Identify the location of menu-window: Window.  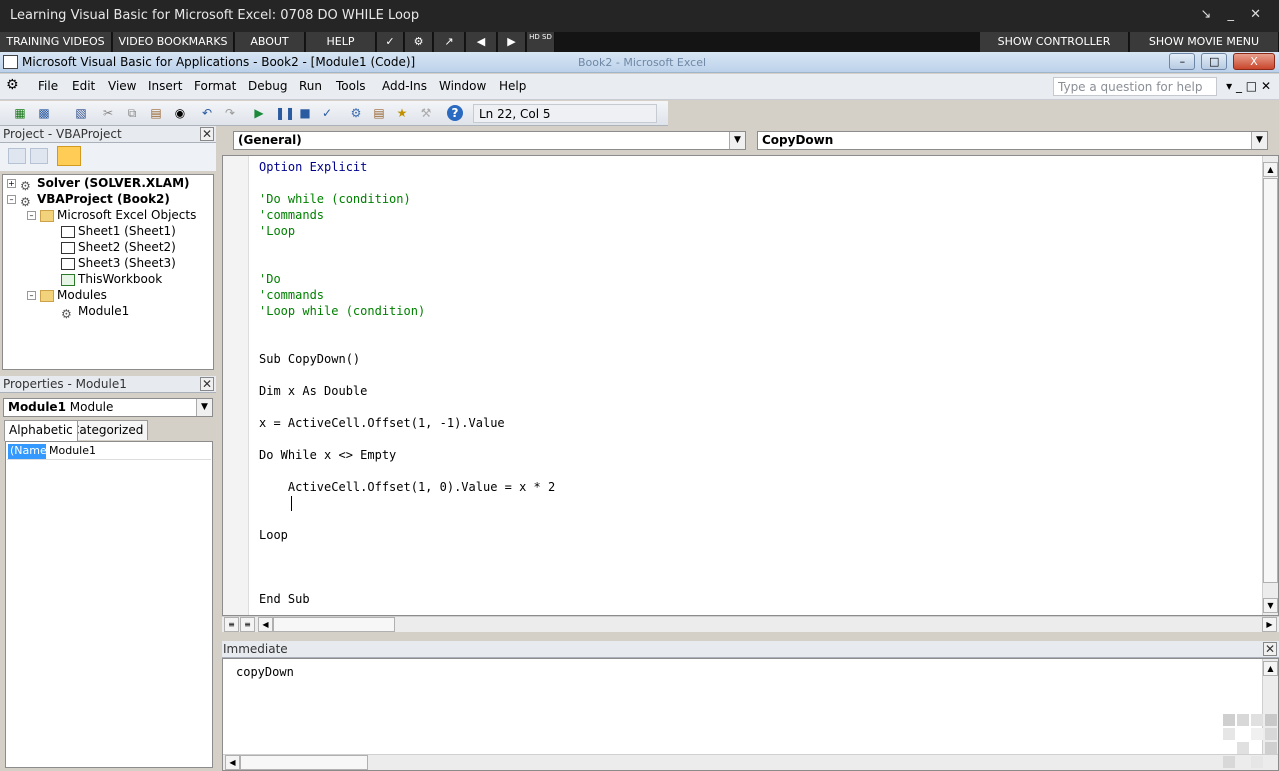
(462, 86).